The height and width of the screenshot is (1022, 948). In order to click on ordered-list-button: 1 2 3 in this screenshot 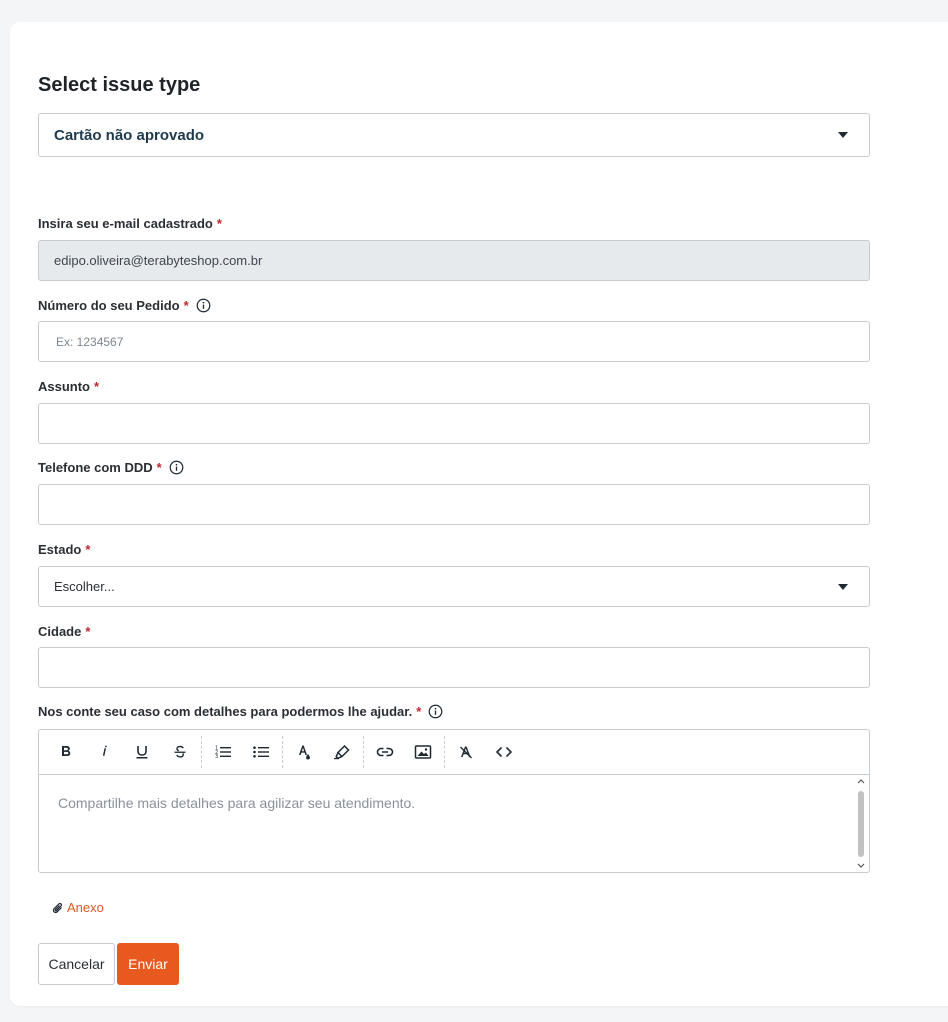, I will do `click(223, 752)`.